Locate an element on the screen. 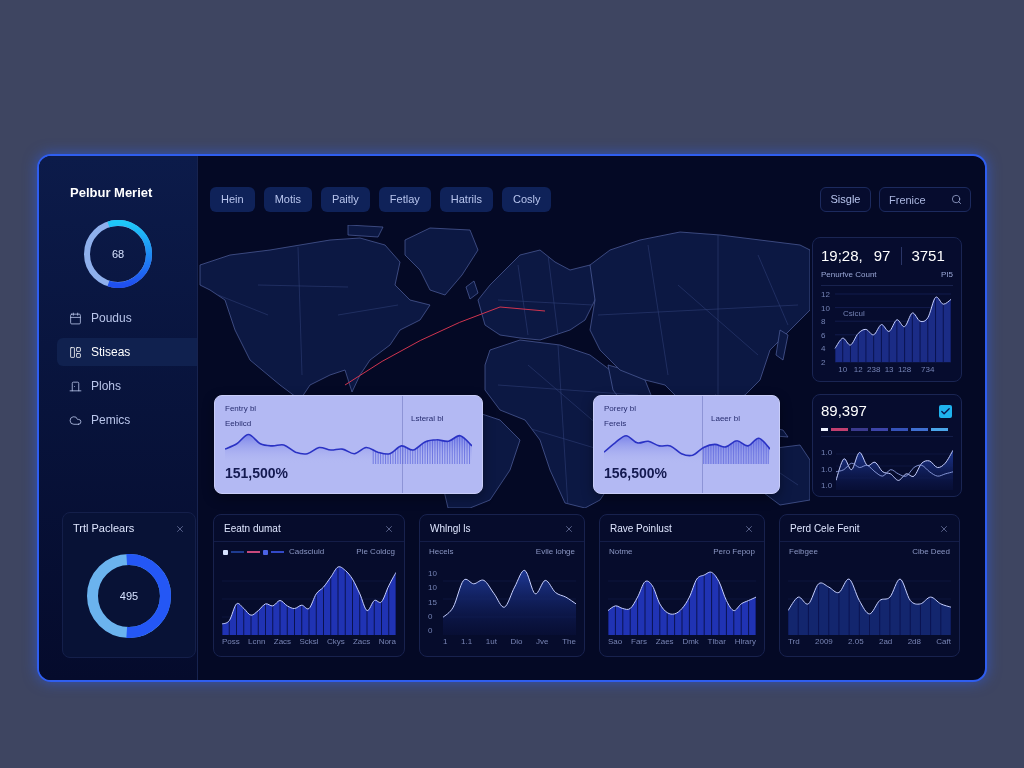 The image size is (1024, 768). axis-label: 6 is located at coordinates (823, 335).